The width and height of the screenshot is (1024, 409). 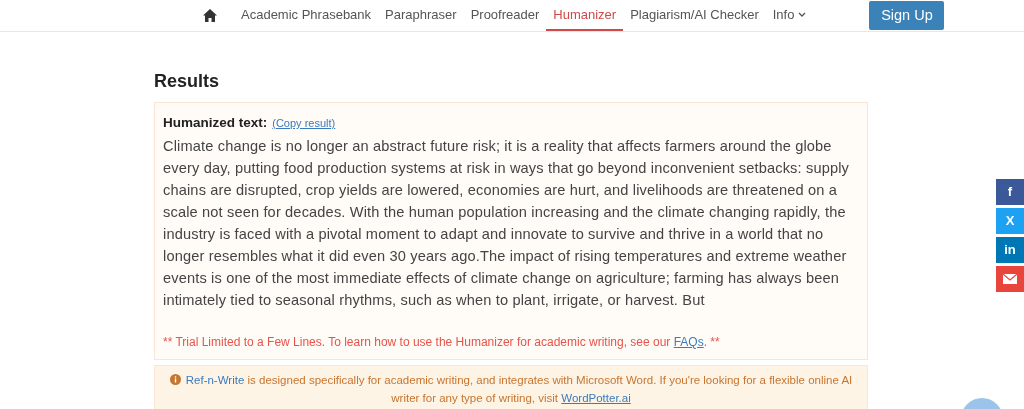 What do you see at coordinates (304, 123) in the screenshot?
I see `copy-result-link: (Copy result)` at bounding box center [304, 123].